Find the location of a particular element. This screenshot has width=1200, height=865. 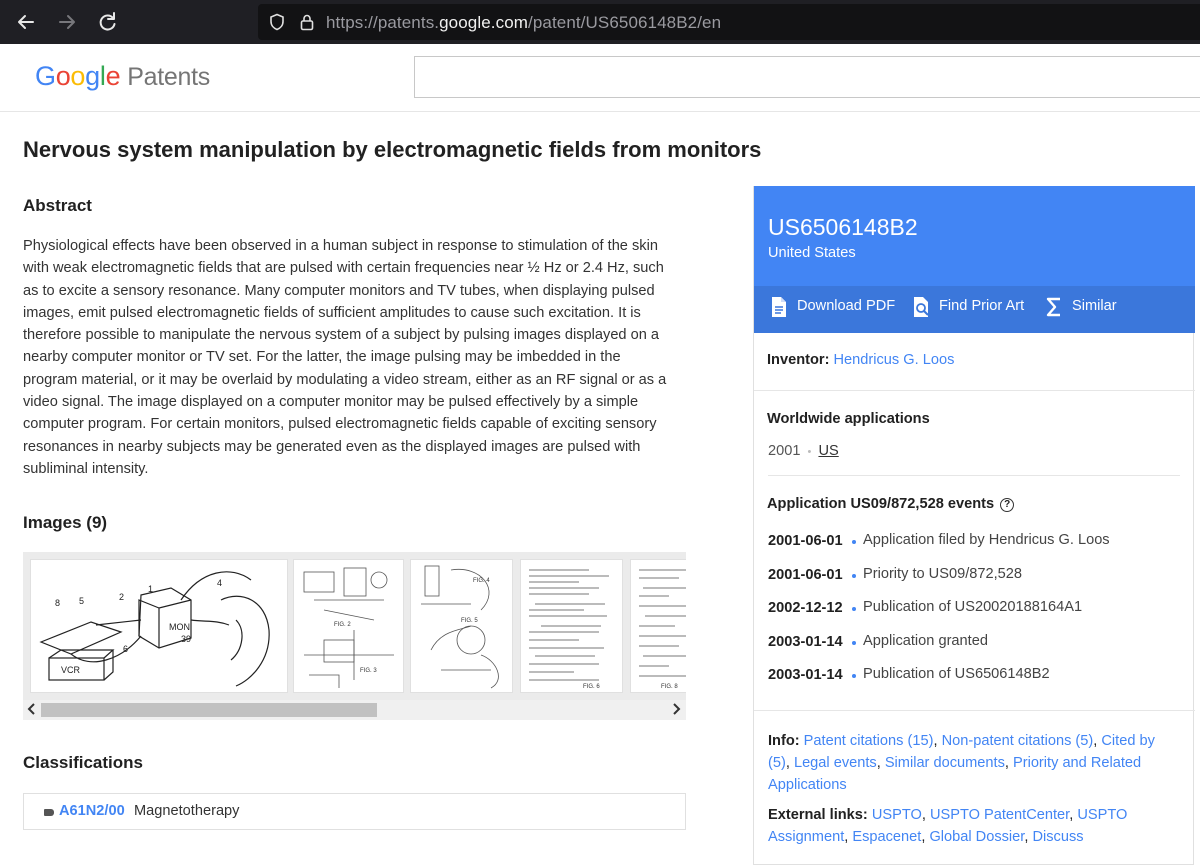

scroll-left-icon is located at coordinates (32, 710).